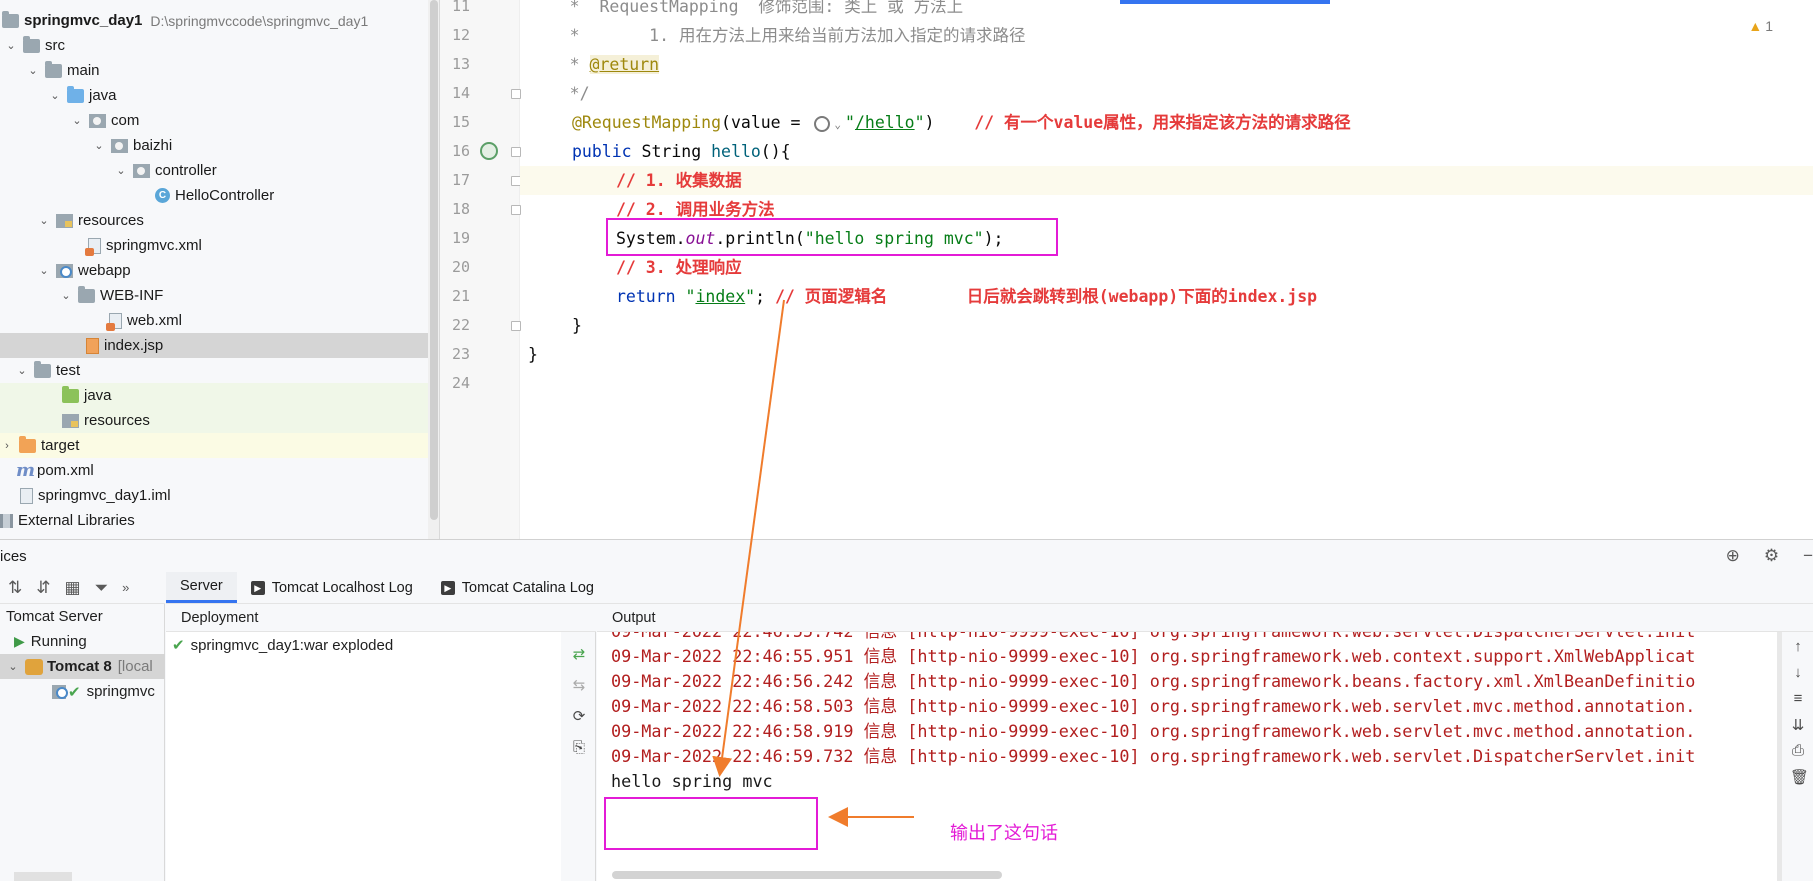  What do you see at coordinates (214, 470) in the screenshot?
I see `tree-item-pom-xml: m pom.xml` at bounding box center [214, 470].